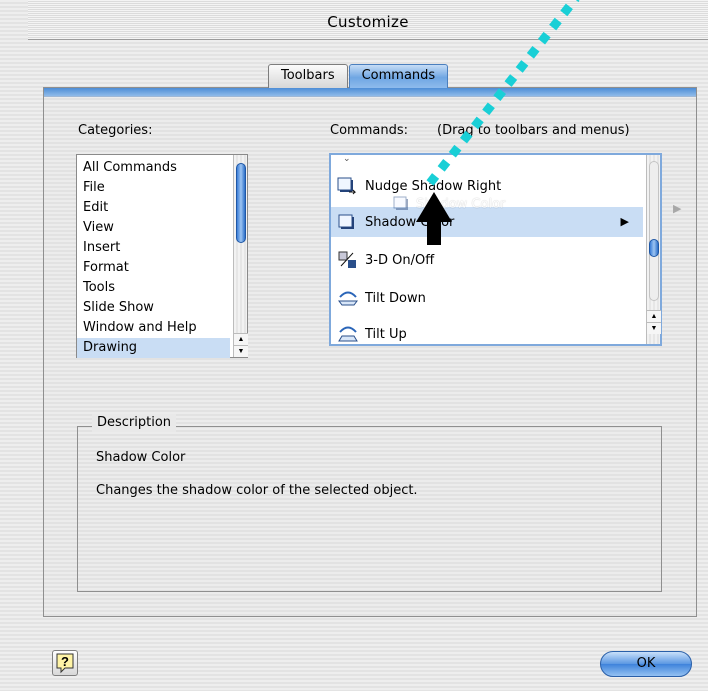 The height and width of the screenshot is (691, 708). Describe the element at coordinates (398, 76) in the screenshot. I see `tab-commands: Commands` at that location.